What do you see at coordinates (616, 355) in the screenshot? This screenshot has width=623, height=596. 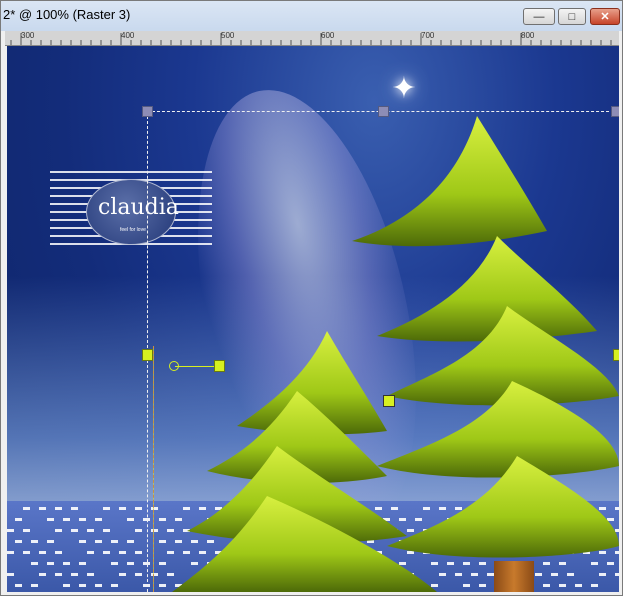 I see `edge-handle-right` at bounding box center [616, 355].